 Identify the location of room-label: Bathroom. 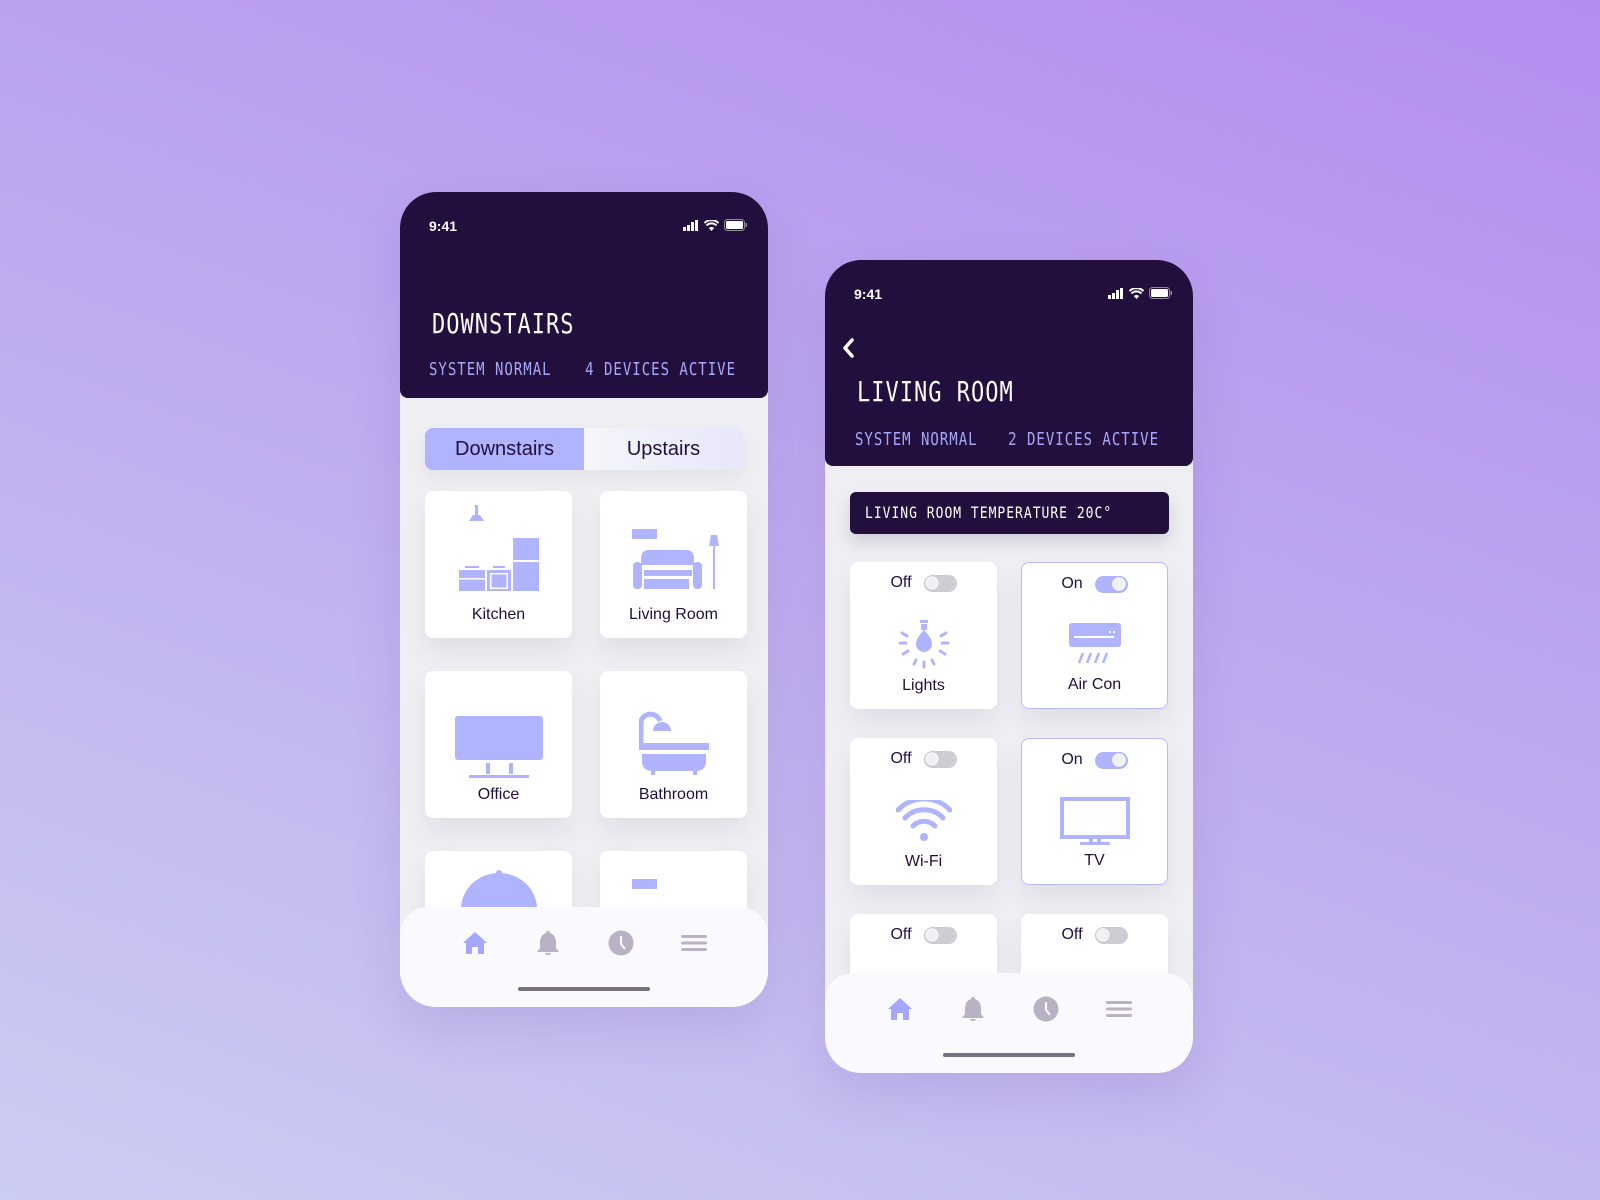
(673, 794).